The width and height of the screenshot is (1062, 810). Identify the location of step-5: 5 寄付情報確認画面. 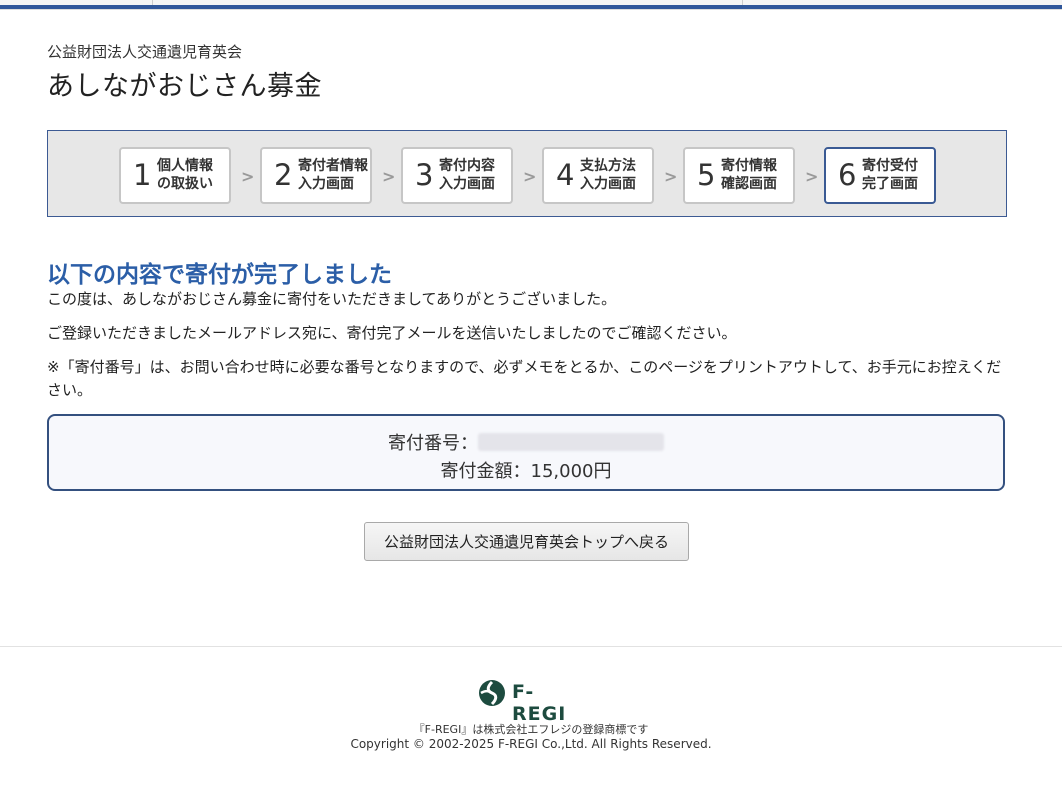
(739, 175).